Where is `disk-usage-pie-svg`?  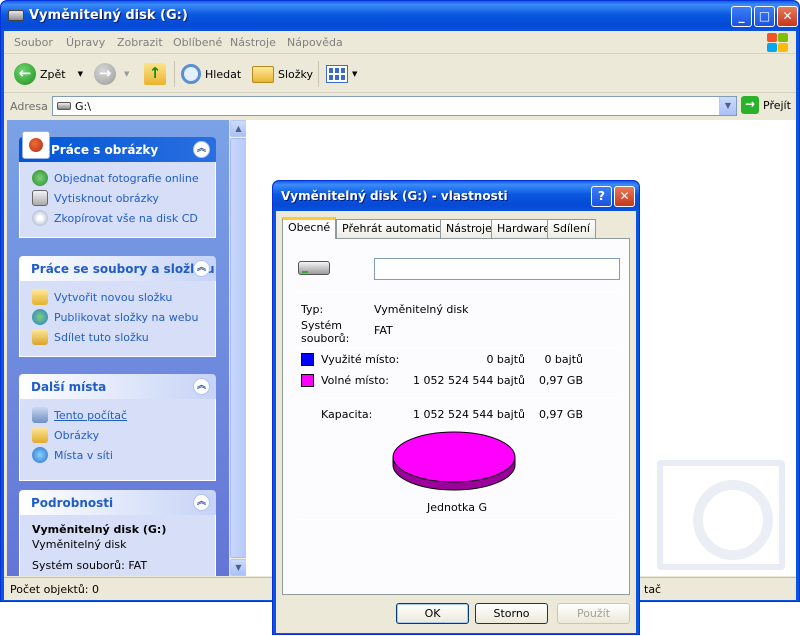 disk-usage-pie-svg is located at coordinates (454, 461).